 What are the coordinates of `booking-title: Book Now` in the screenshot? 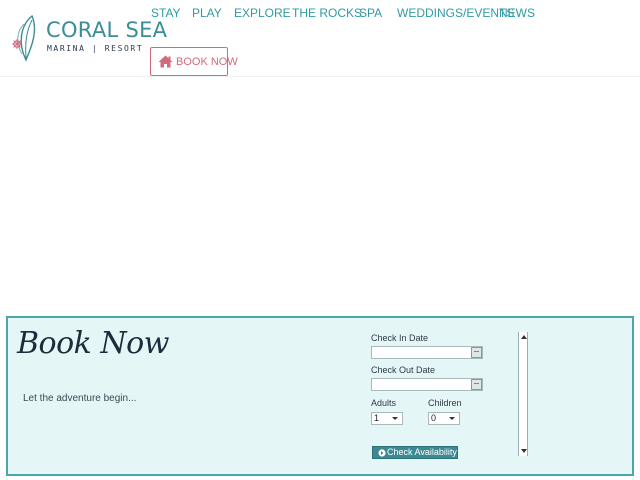 It's located at (93, 343).